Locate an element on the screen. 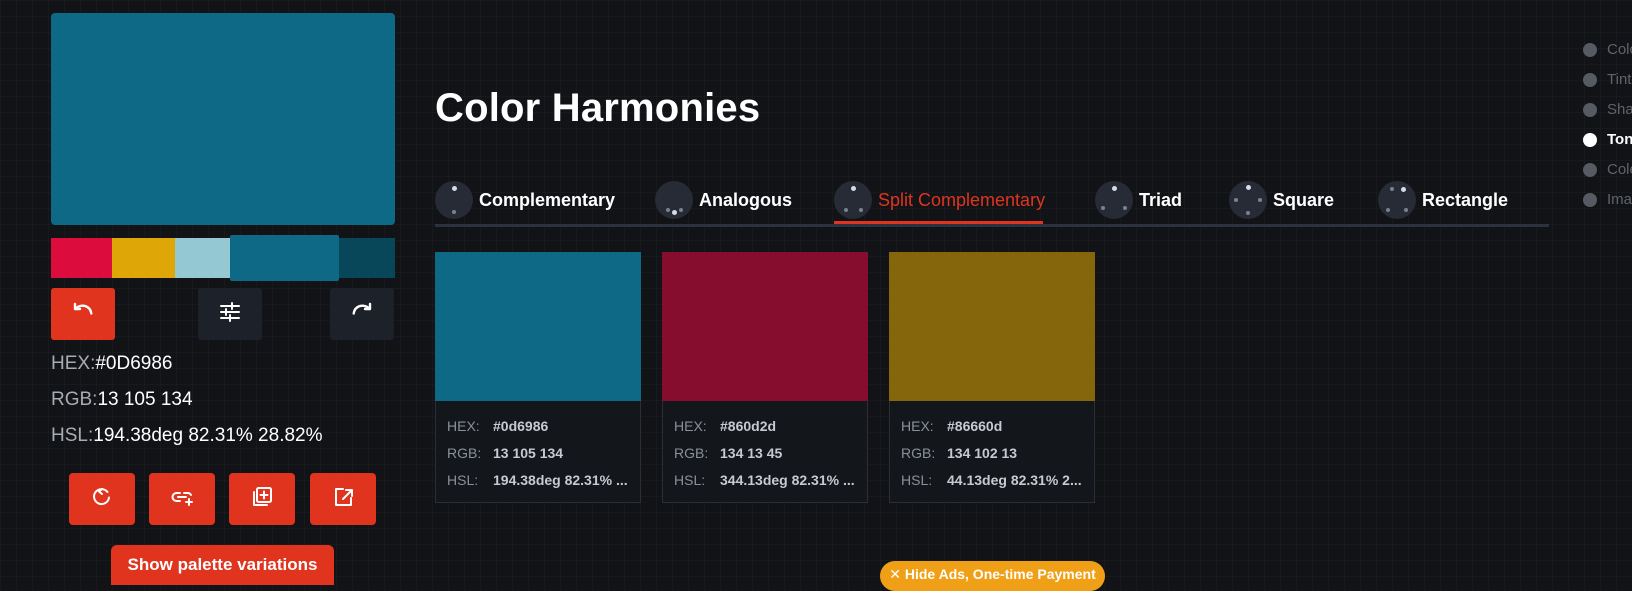 The width and height of the screenshot is (1632, 591). hex-readout: HEX:#0D6986 is located at coordinates (111, 364).